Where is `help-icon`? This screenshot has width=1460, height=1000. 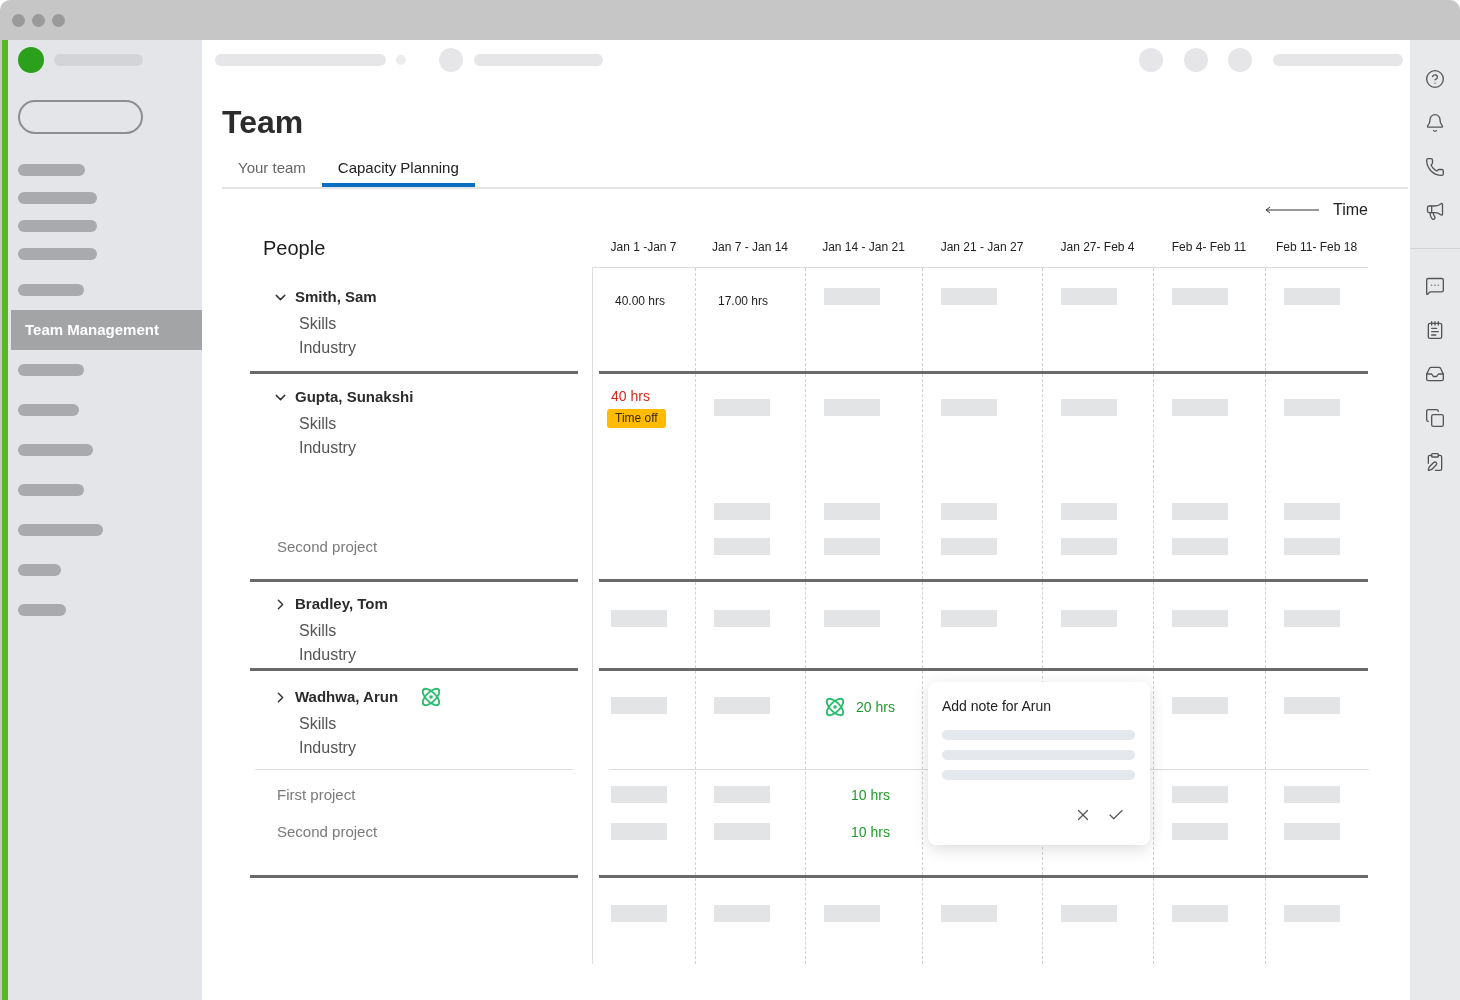
help-icon is located at coordinates (1435, 79).